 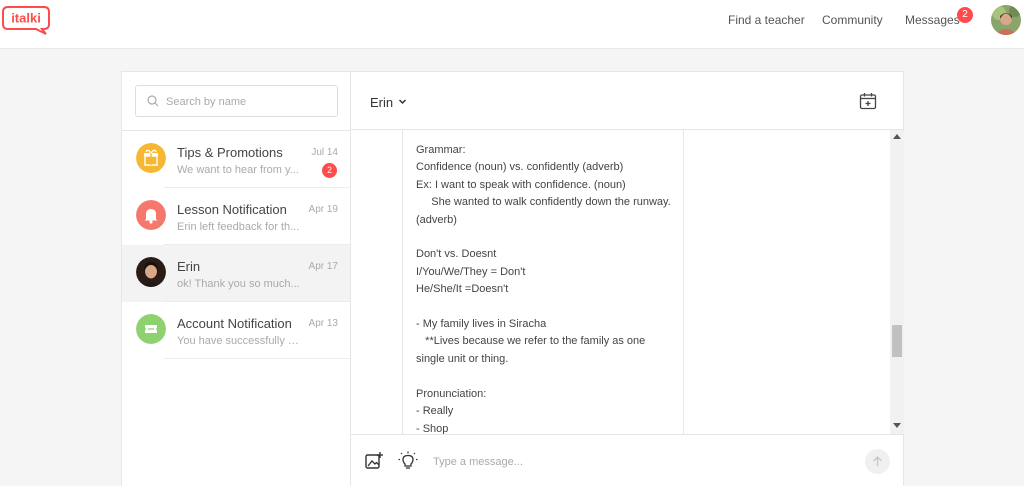 What do you see at coordinates (408, 461) in the screenshot?
I see `lightbulb-icon` at bounding box center [408, 461].